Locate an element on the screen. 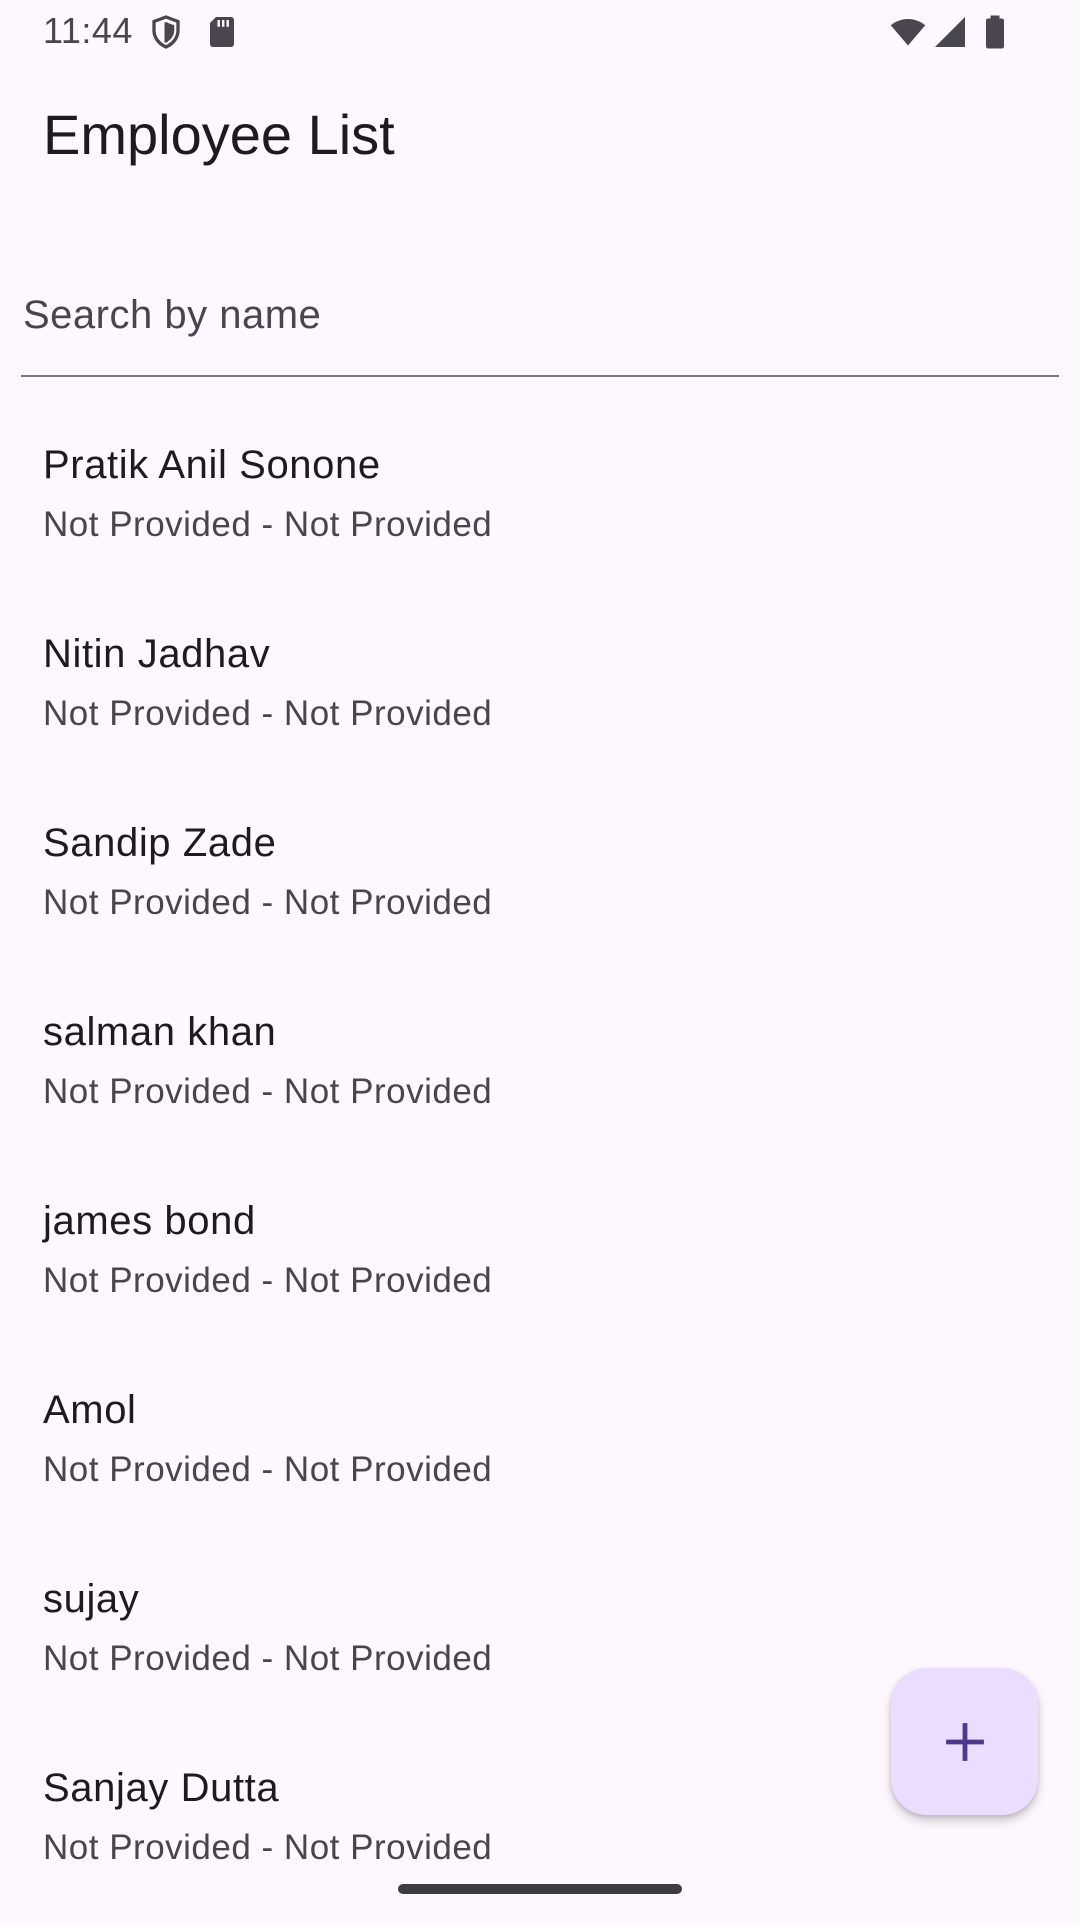 This screenshot has height=1925, width=1080. employee-name: Sanjay Dutta is located at coordinates (161, 1788).